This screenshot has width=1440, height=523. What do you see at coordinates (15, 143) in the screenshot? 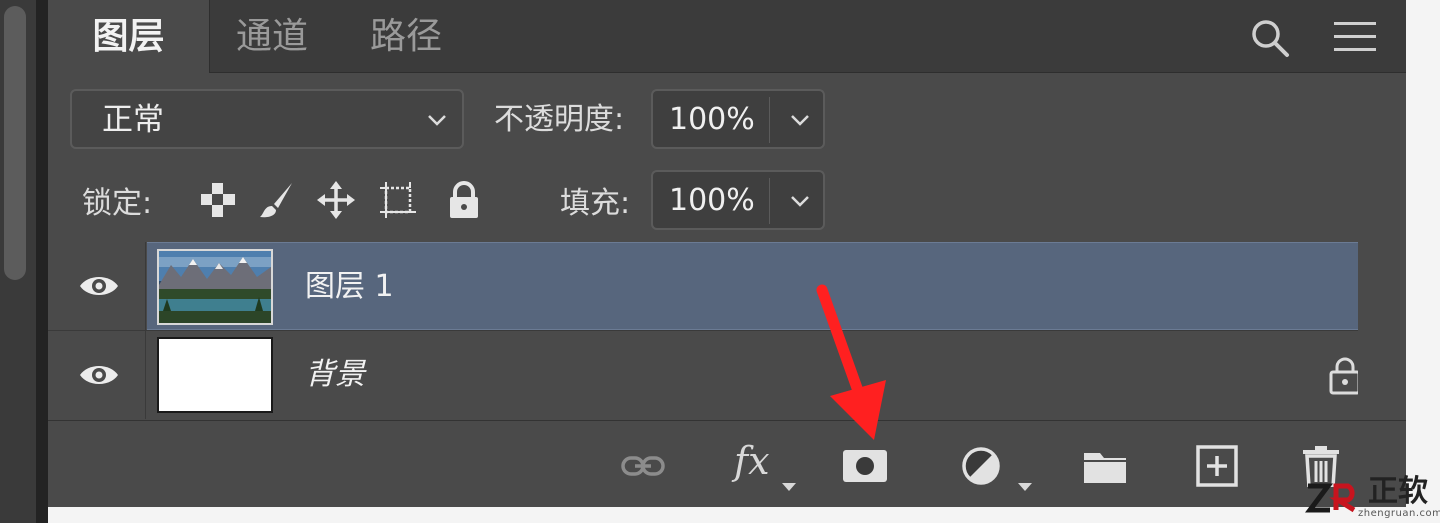
I see `left-scrollbar` at bounding box center [15, 143].